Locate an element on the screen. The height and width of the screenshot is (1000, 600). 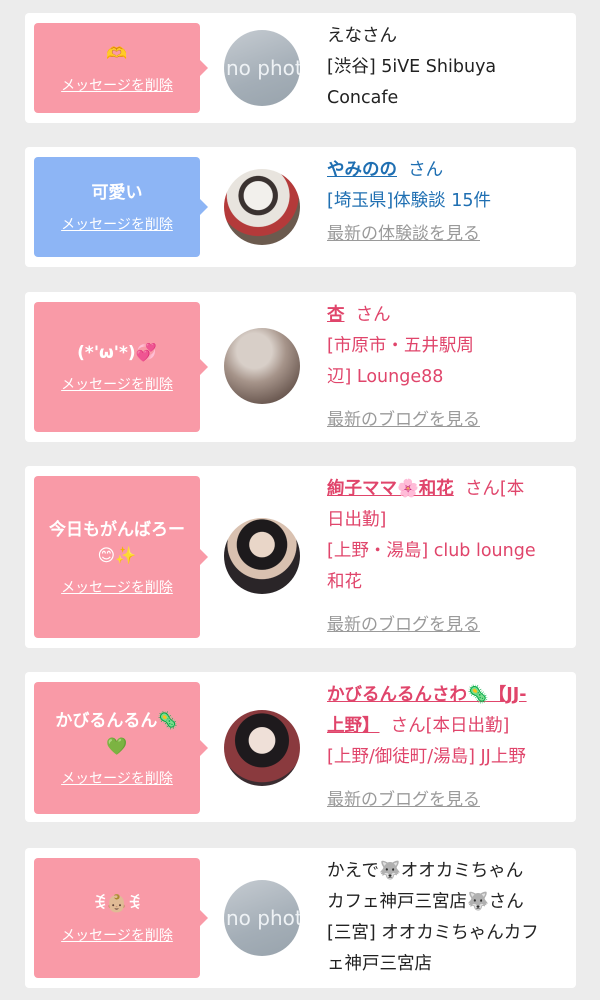
profile-name: かえで🐺オオカミちゃん is located at coordinates (425, 871).